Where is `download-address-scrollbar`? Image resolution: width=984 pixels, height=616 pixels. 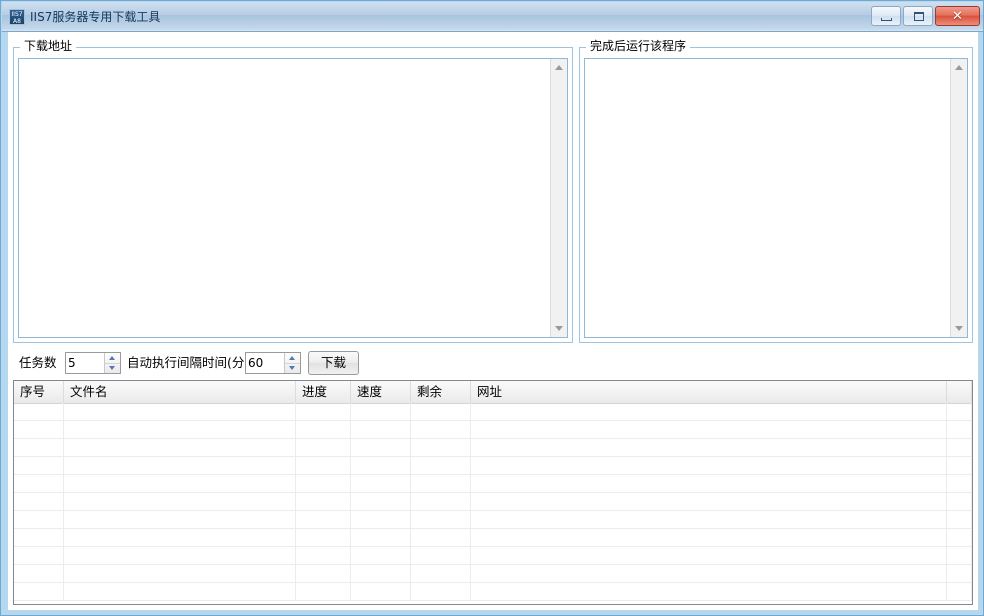
download-address-scrollbar is located at coordinates (558, 198).